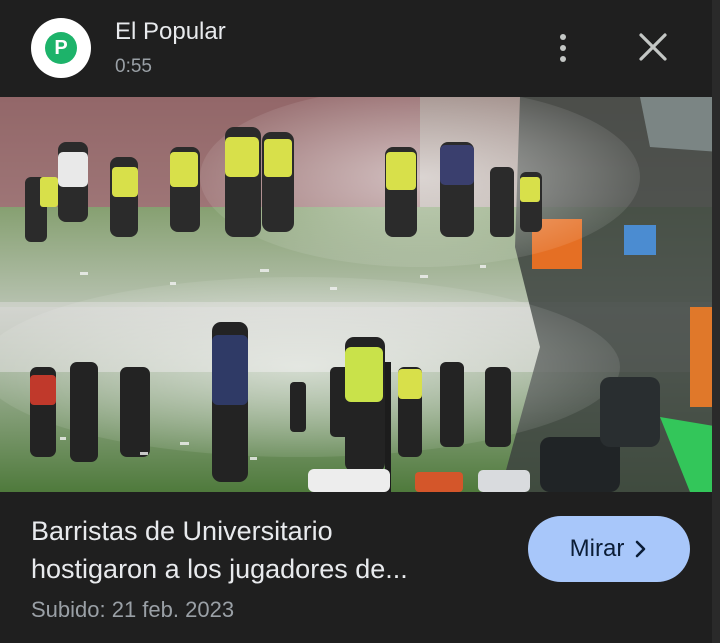  Describe the element at coordinates (133, 609) in the screenshot. I see `upload-date: Subido: 21 feb. 2023` at that location.